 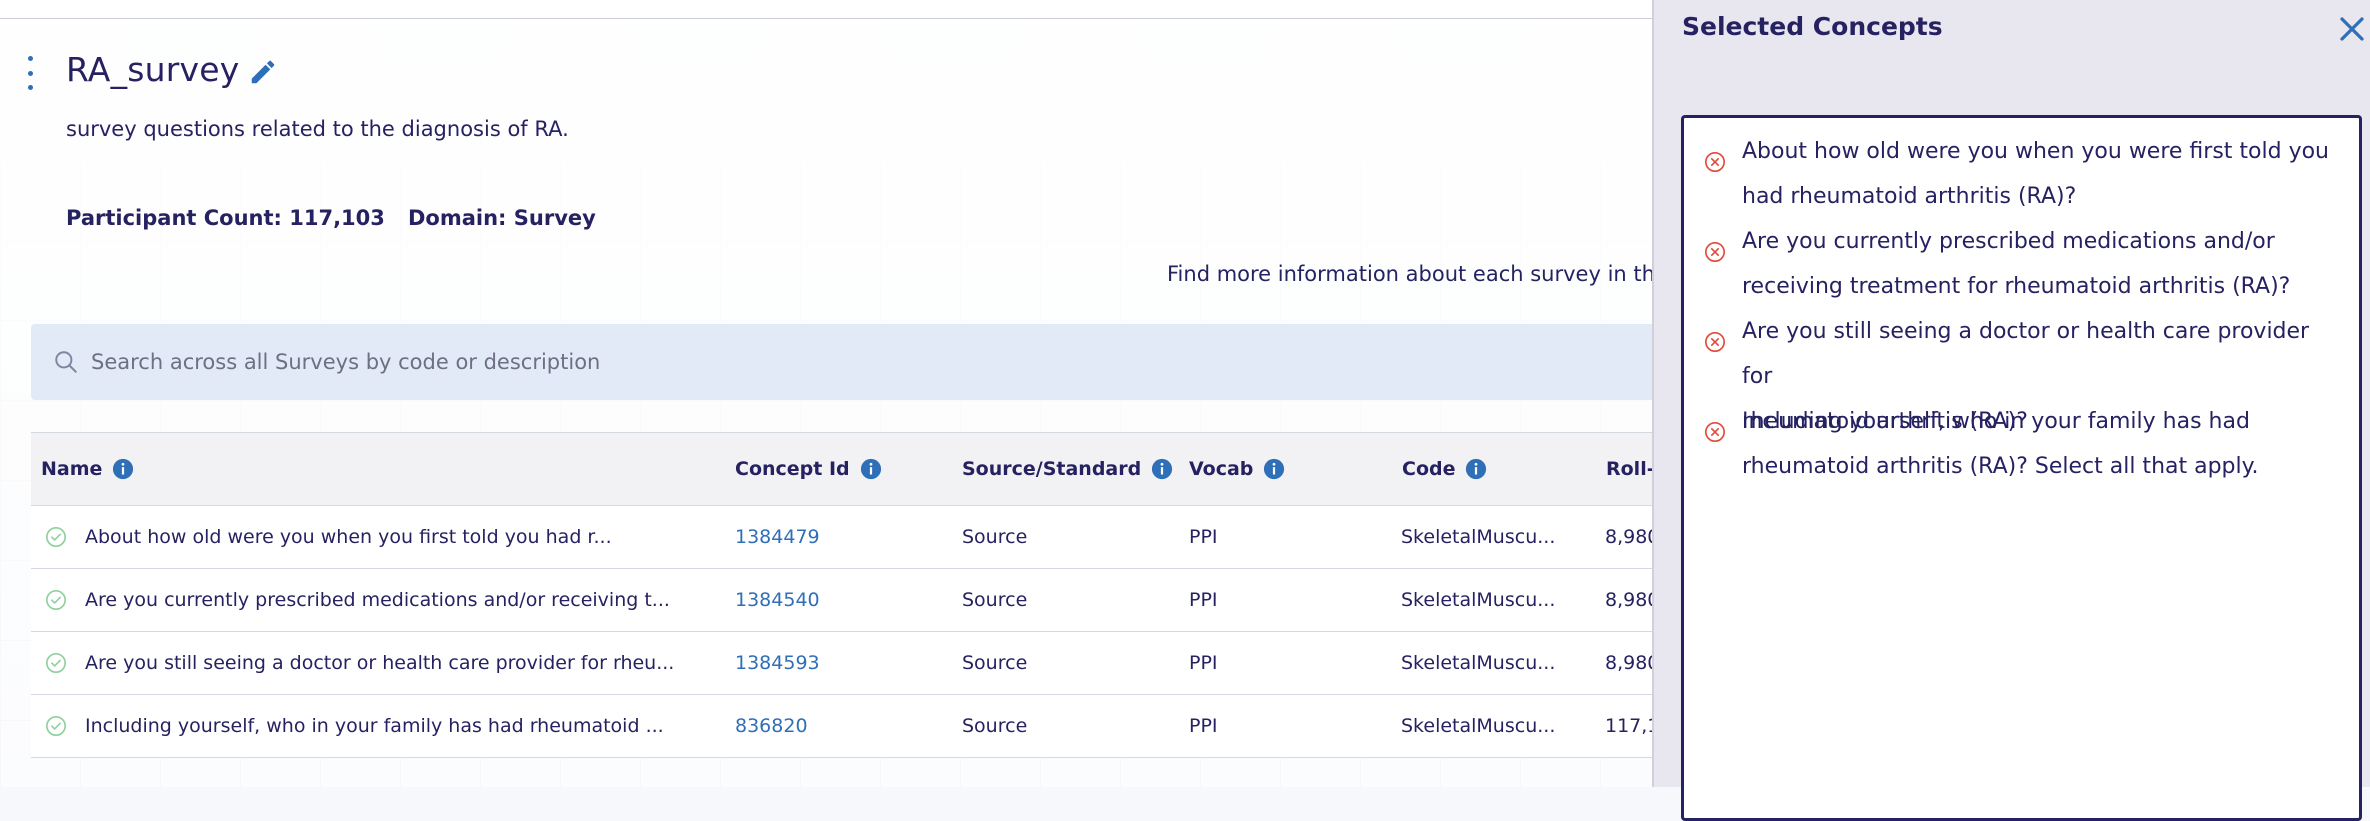 What do you see at coordinates (502, 218) in the screenshot?
I see `domain-label: Domain: Survey` at bounding box center [502, 218].